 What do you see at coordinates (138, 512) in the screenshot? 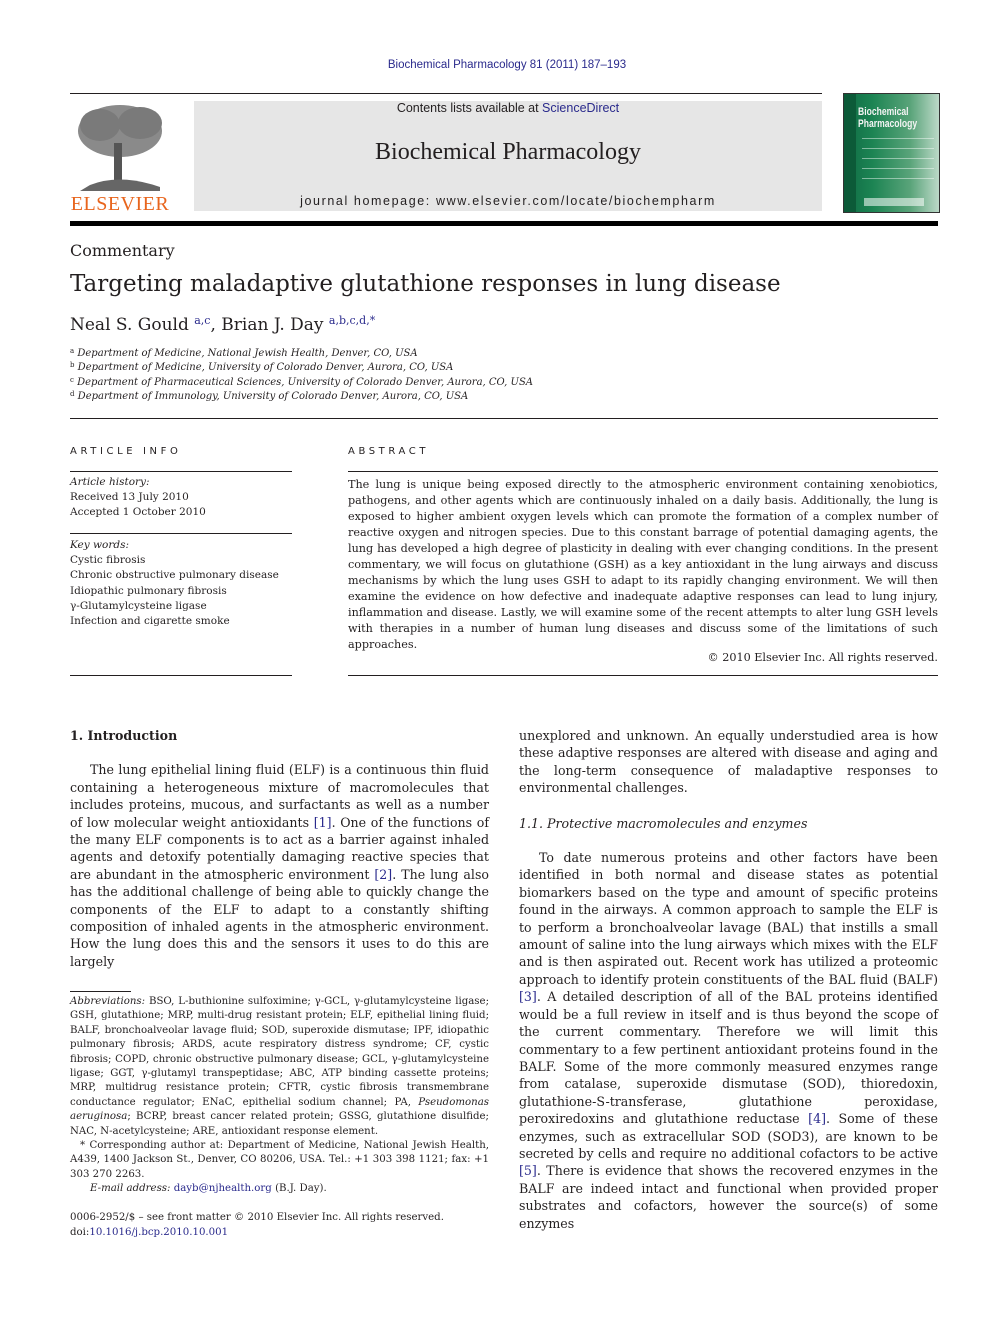
I see `accepted-date: Accepted 1 October 2010` at bounding box center [138, 512].